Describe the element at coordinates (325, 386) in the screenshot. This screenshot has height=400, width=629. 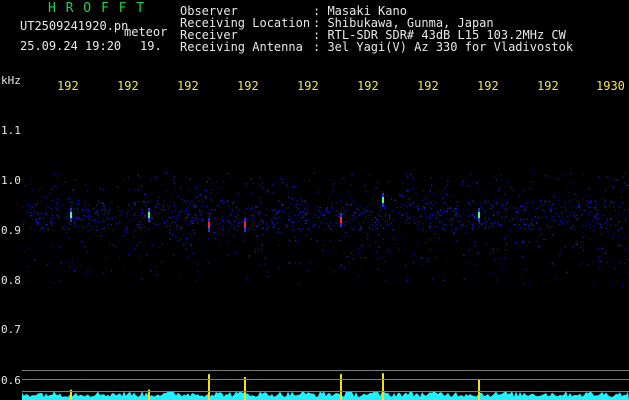
I see `signal-level-trace` at that location.